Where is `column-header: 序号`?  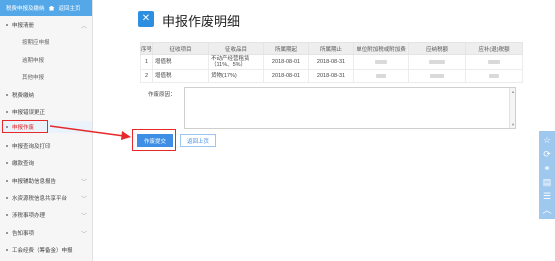 column-header: 序号 is located at coordinates (146, 48).